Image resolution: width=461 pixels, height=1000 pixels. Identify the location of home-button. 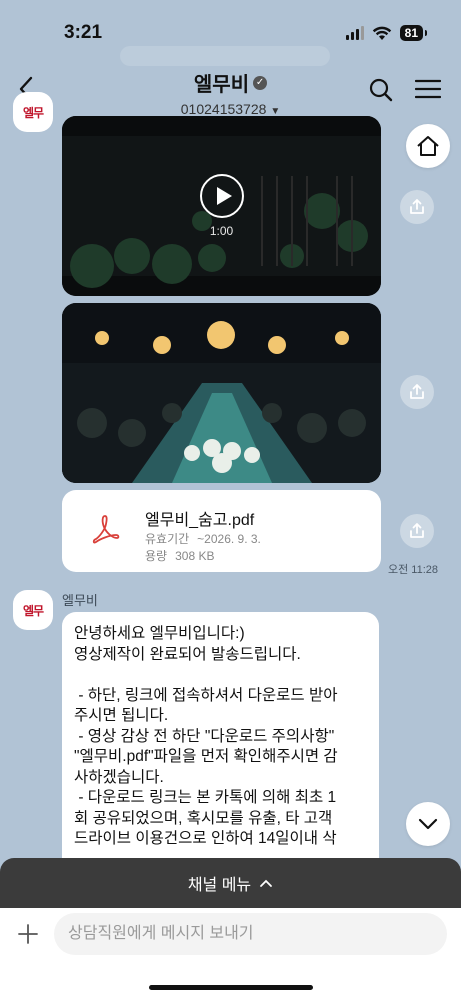
(428, 146).